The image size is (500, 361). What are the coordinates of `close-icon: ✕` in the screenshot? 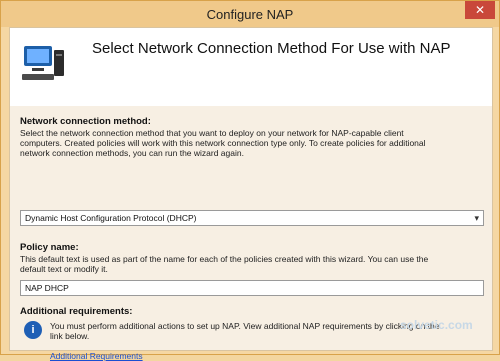 It's located at (480, 10).